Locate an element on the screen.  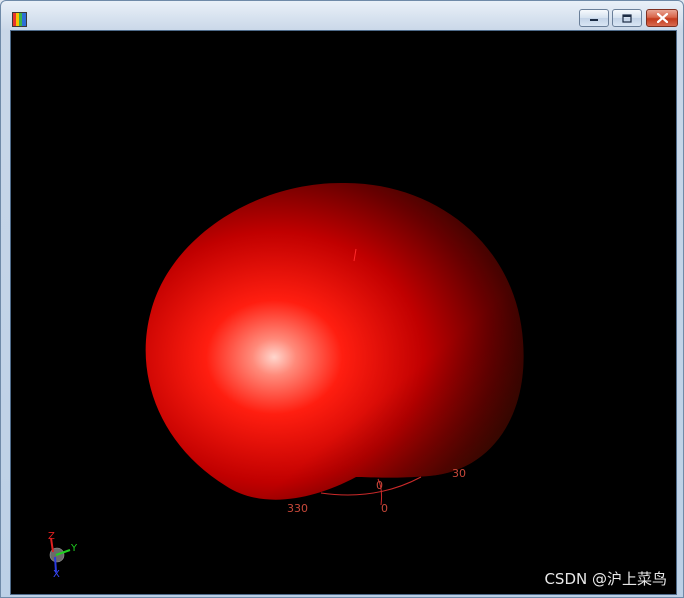
maximize-icon is located at coordinates (627, 18).